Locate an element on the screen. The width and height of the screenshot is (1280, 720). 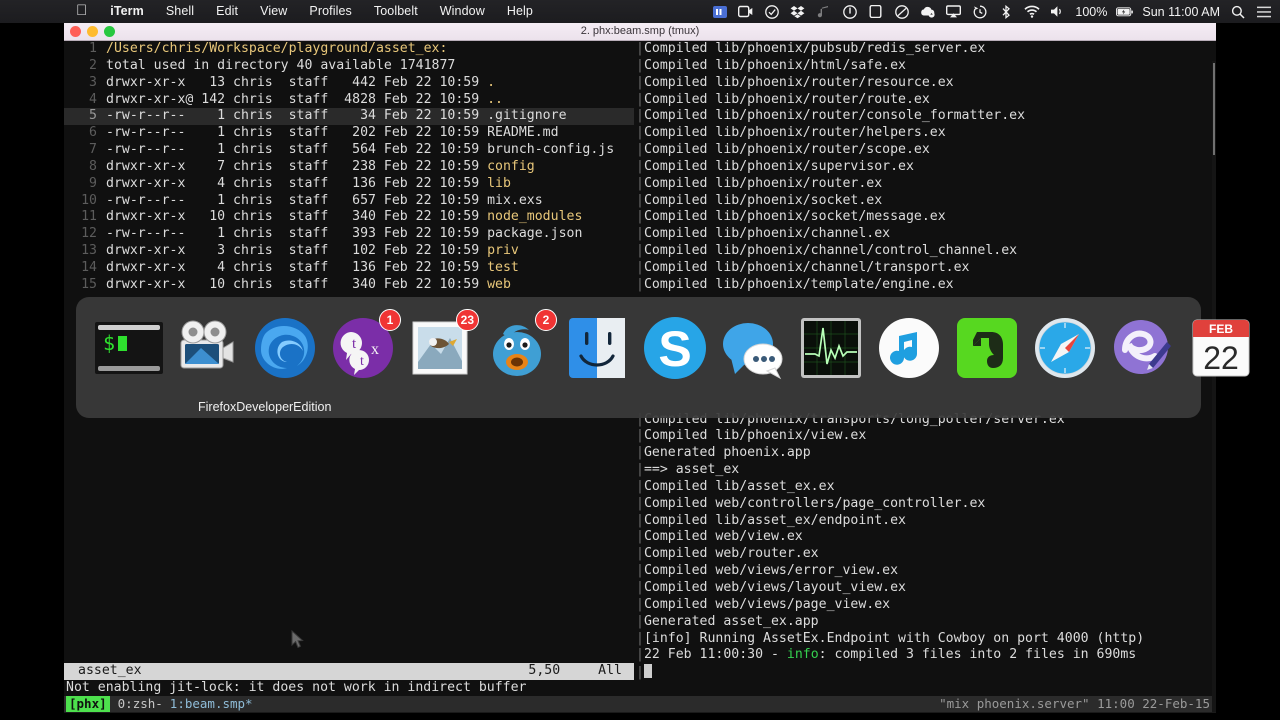
tmux-window-1: 1:beam.smp* is located at coordinates (208, 704).